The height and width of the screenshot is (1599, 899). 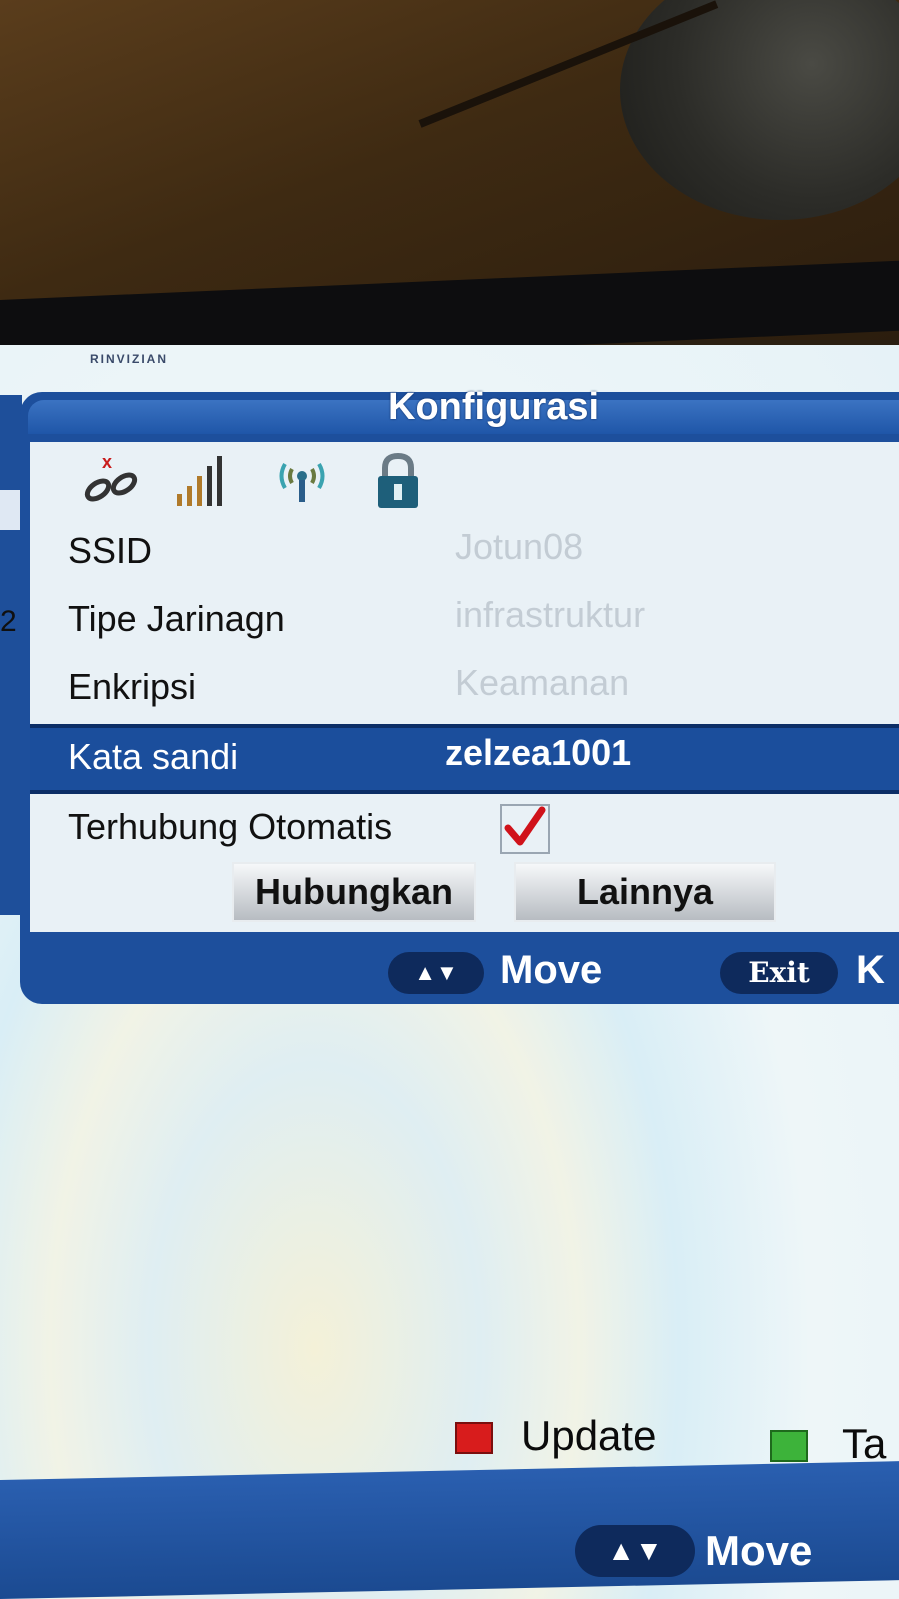 I want to click on green-key-icon, so click(x=789, y=1446).